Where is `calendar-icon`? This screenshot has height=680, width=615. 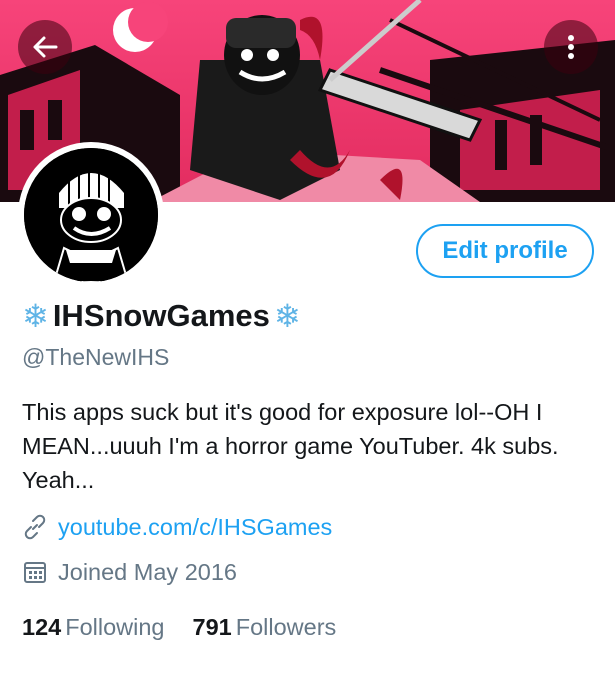
calendar-icon is located at coordinates (36, 572).